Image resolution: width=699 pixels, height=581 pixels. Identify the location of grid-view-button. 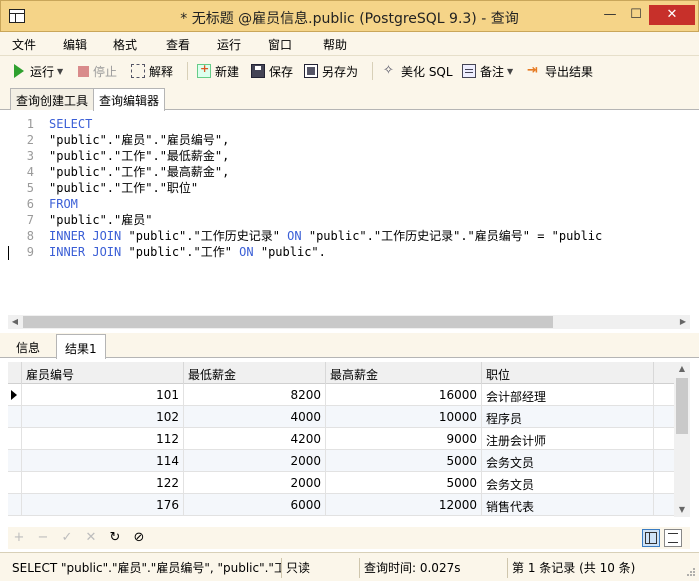
(651, 538).